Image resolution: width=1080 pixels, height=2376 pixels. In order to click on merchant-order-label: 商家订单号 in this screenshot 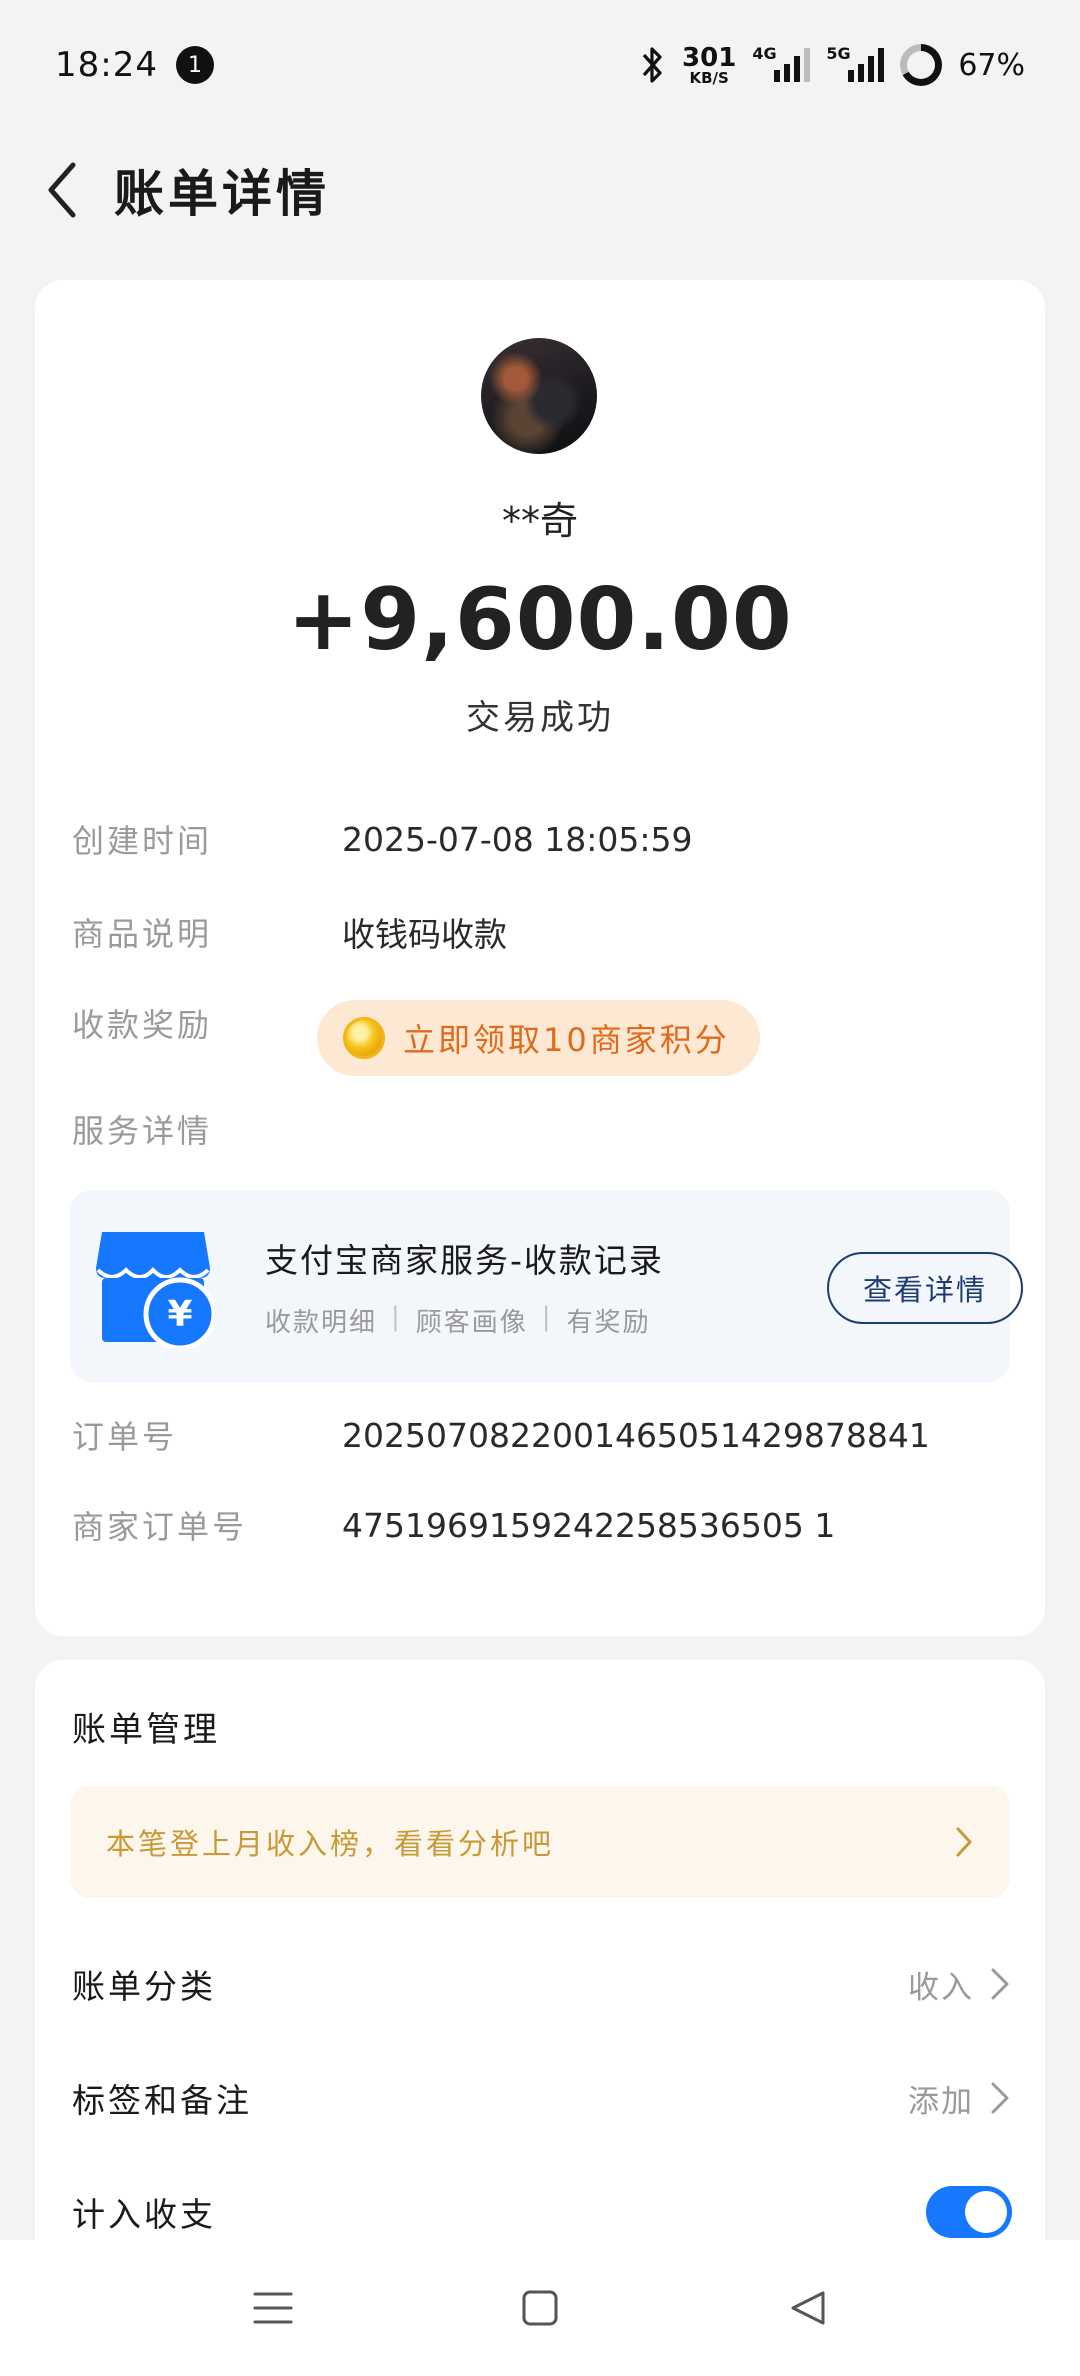, I will do `click(160, 1527)`.